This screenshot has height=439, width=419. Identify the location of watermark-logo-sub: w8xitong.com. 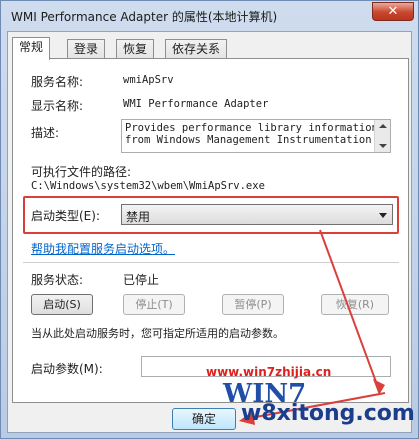
(328, 413).